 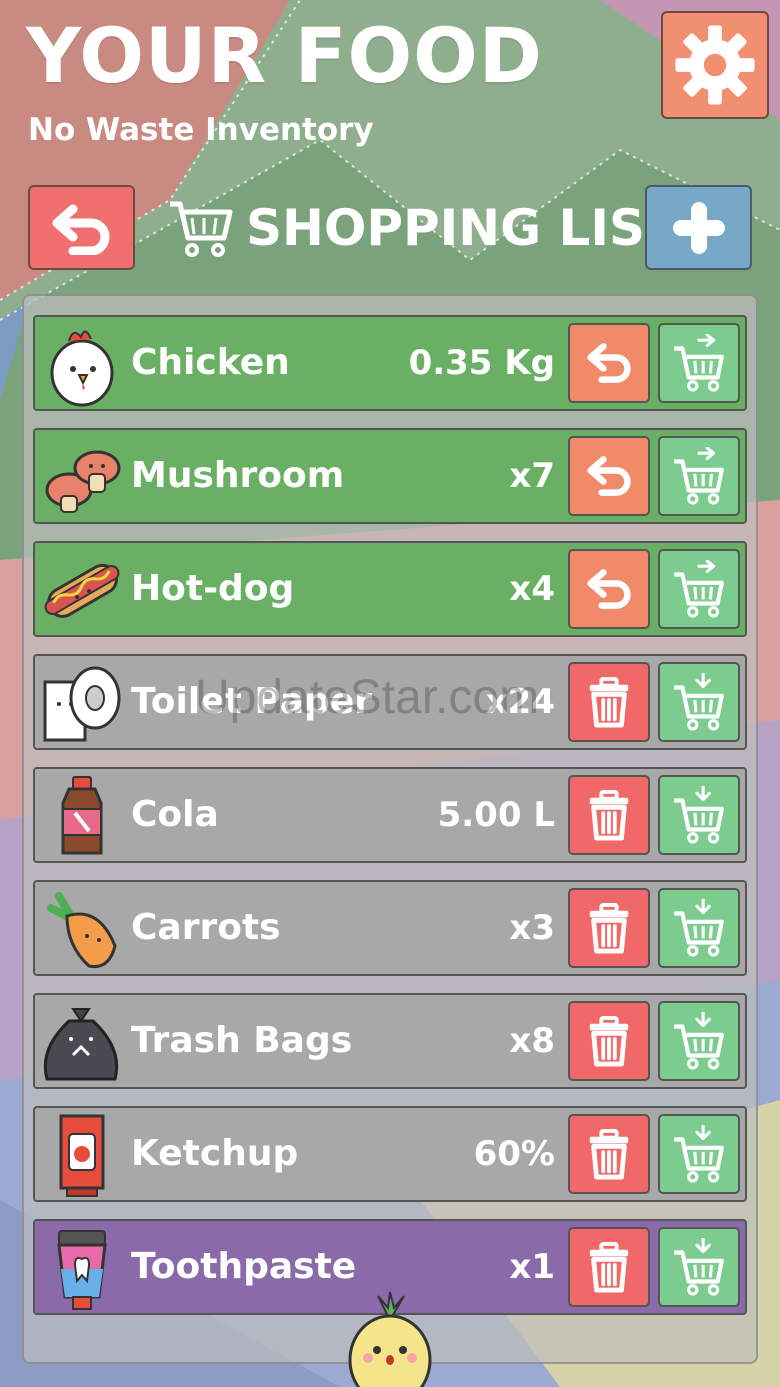 What do you see at coordinates (201, 130) in the screenshot?
I see `app-subtitle: No Waste Inventory` at bounding box center [201, 130].